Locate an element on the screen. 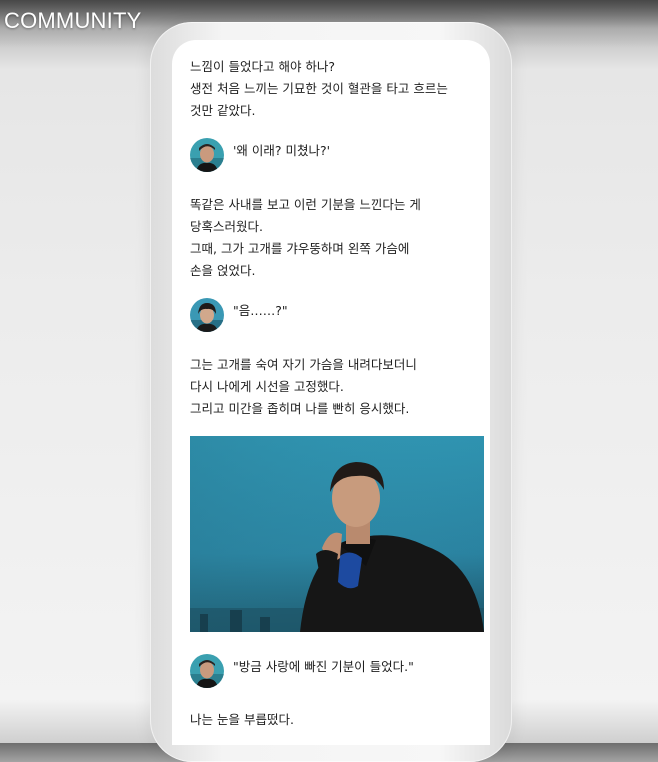  brand-title: COMMUNITY is located at coordinates (73, 20).